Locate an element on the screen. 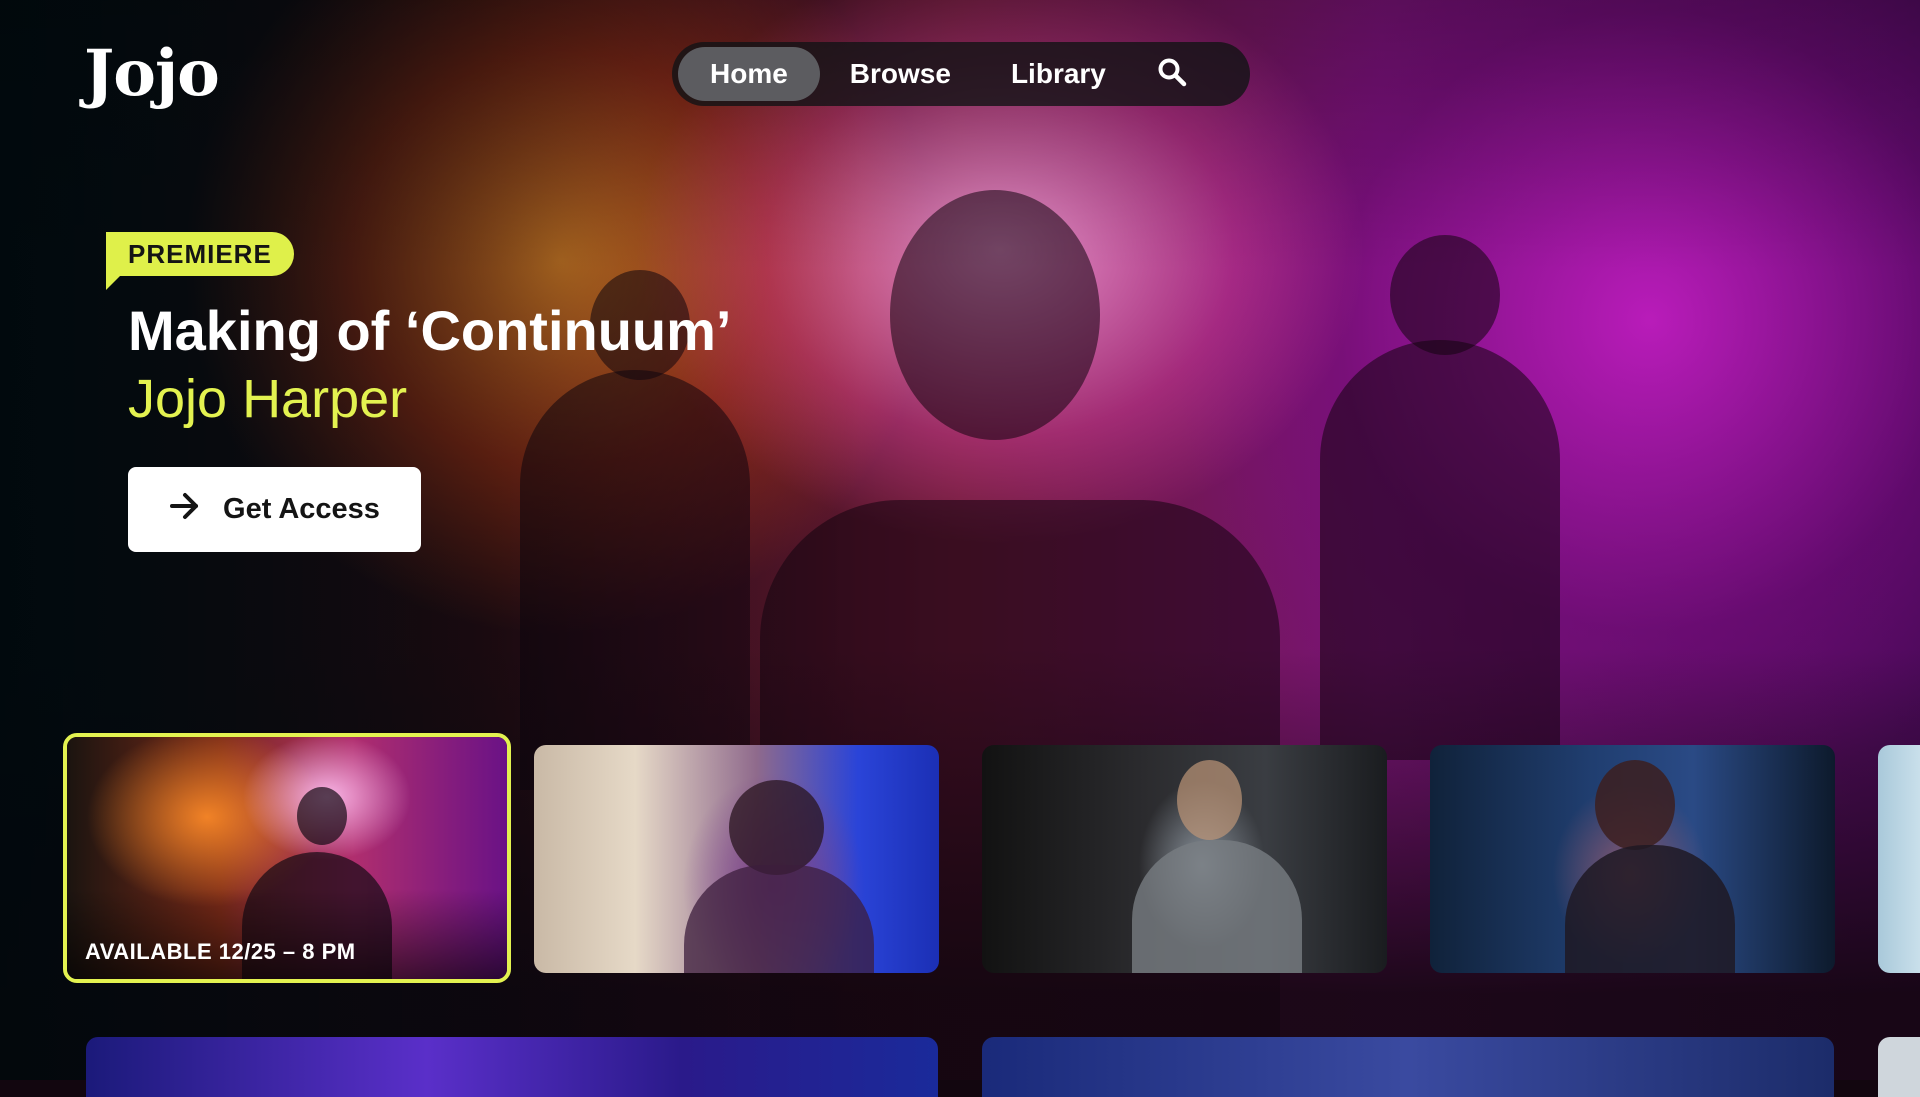  search-button is located at coordinates (1172, 74).